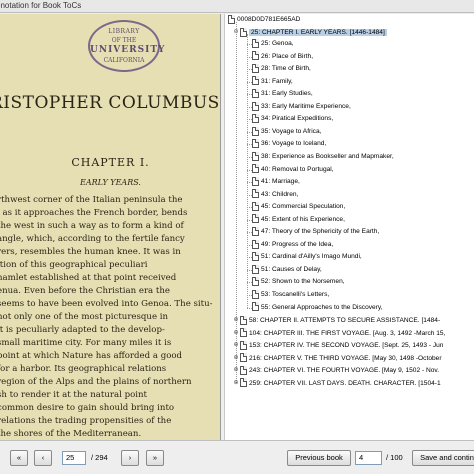  Describe the element at coordinates (294, 144) in the screenshot. I see `tree-section-label: 36: Voyage to Iceland,` at that location.